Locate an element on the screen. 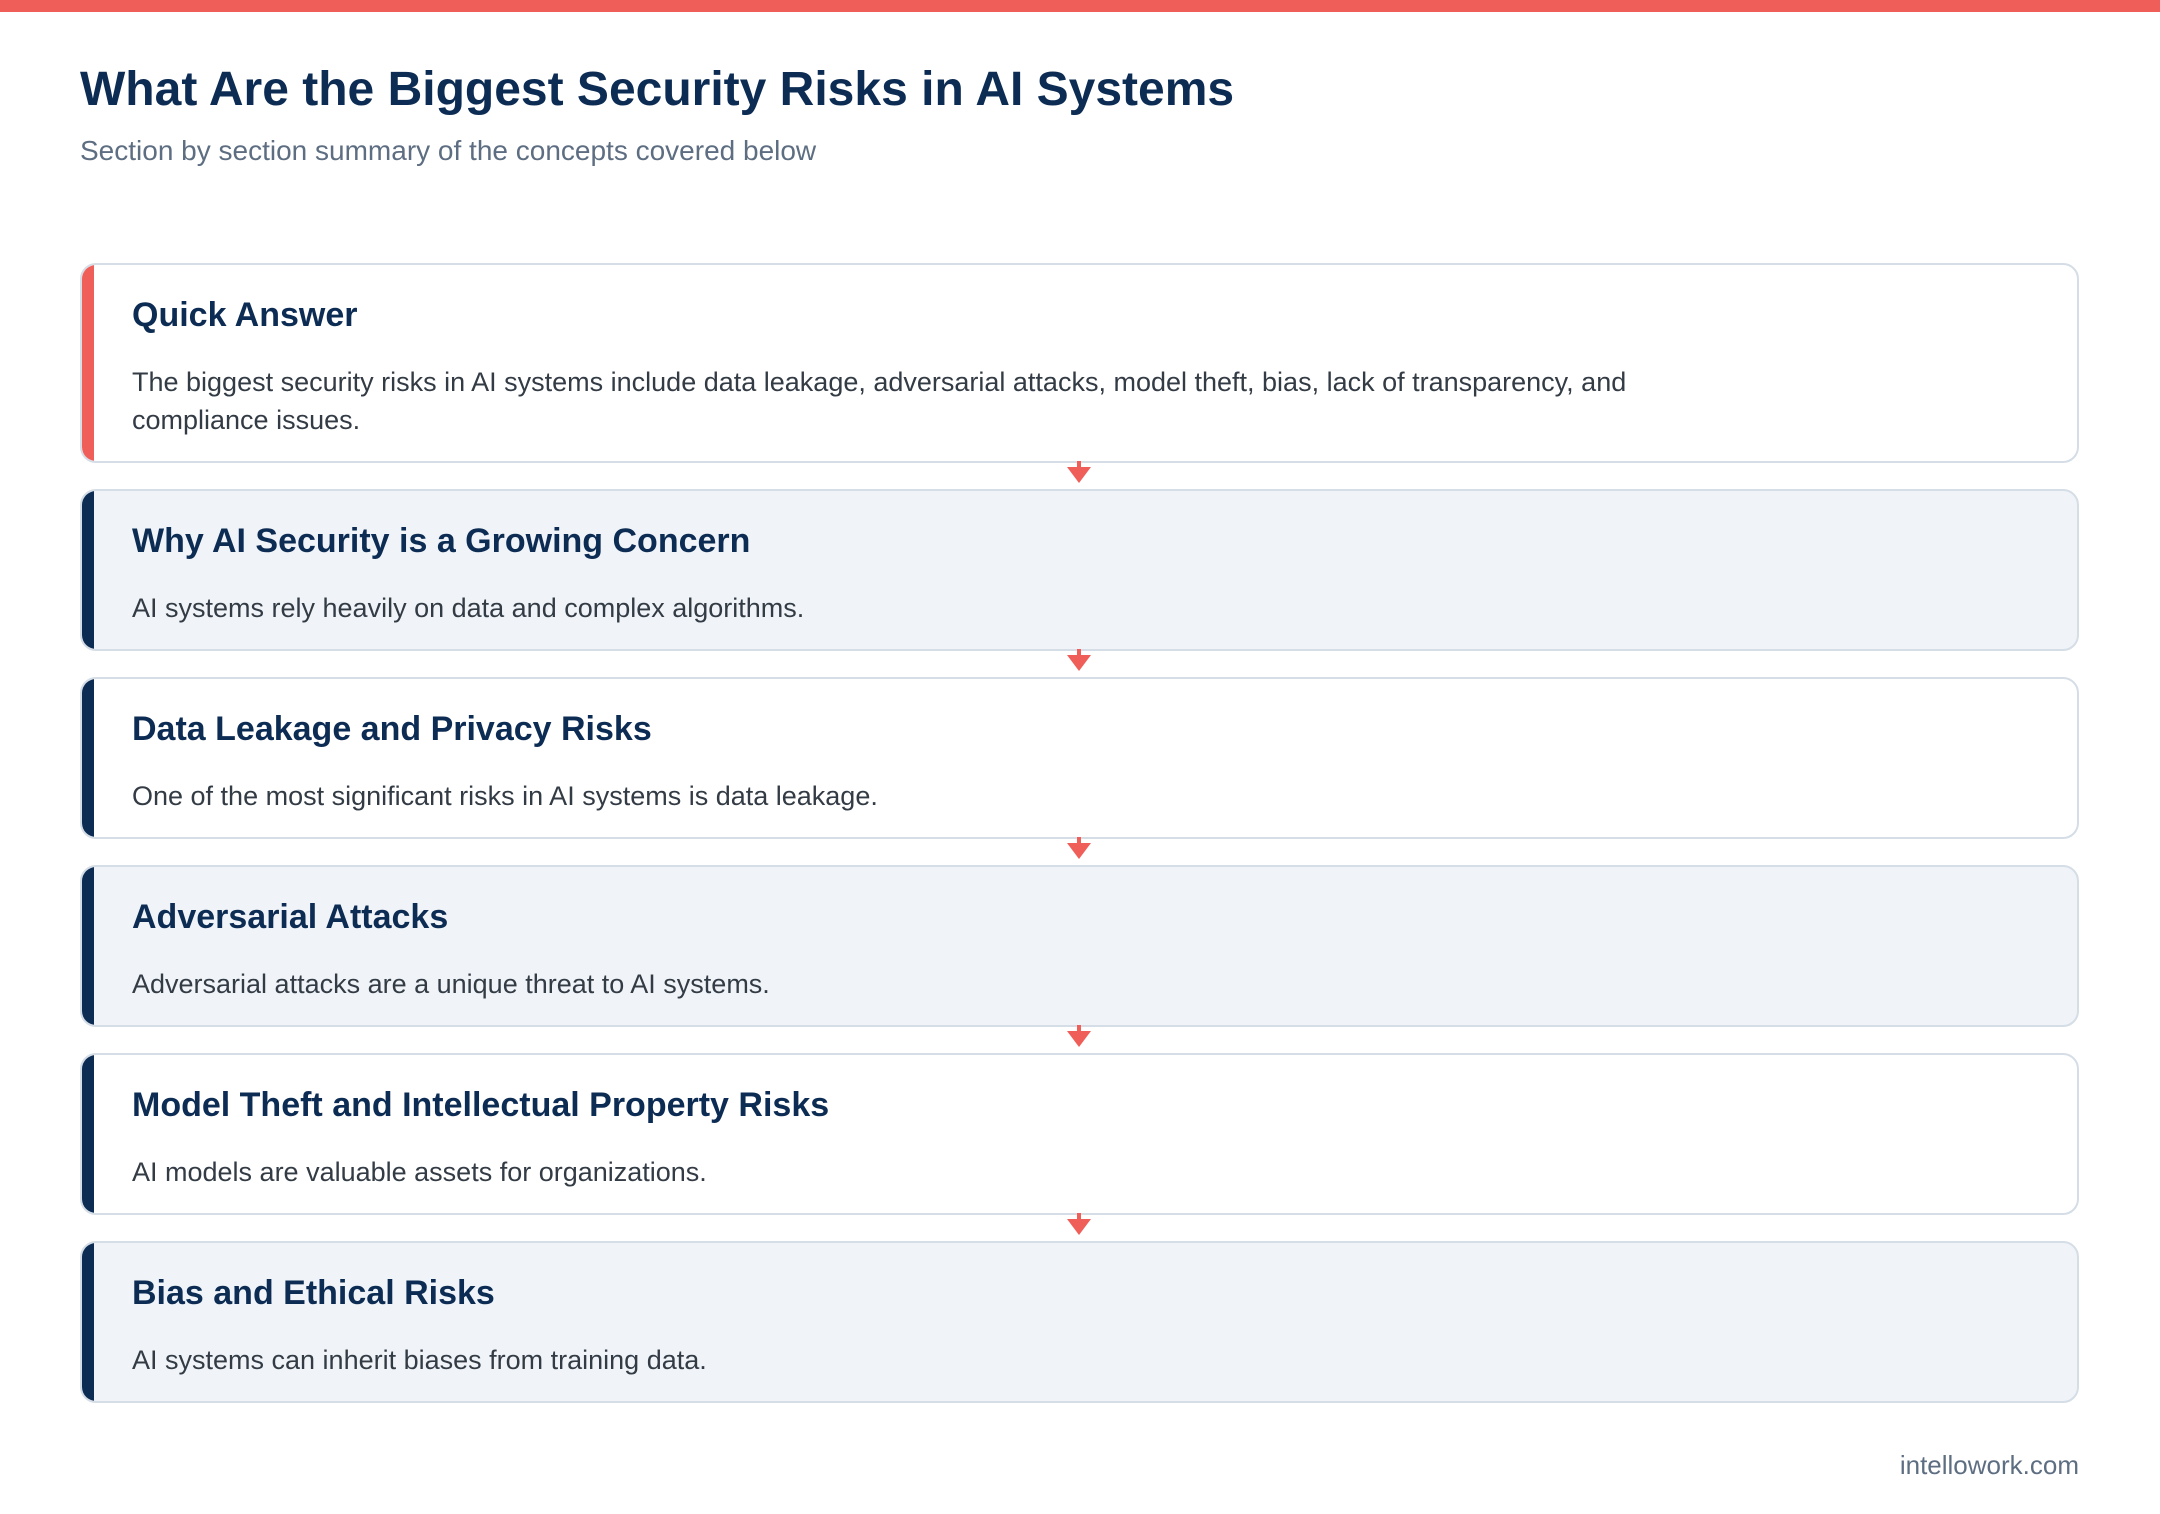  card-title: Quick Answer is located at coordinates (245, 315).